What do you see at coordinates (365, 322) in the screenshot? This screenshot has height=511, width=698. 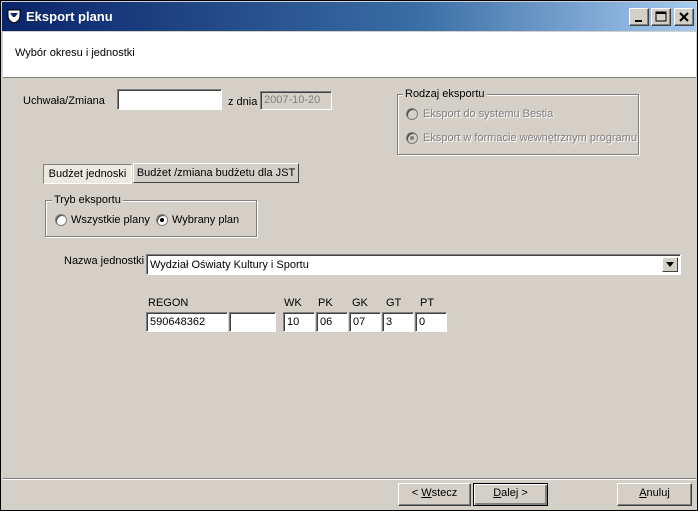 I see `gk-input: 07` at bounding box center [365, 322].